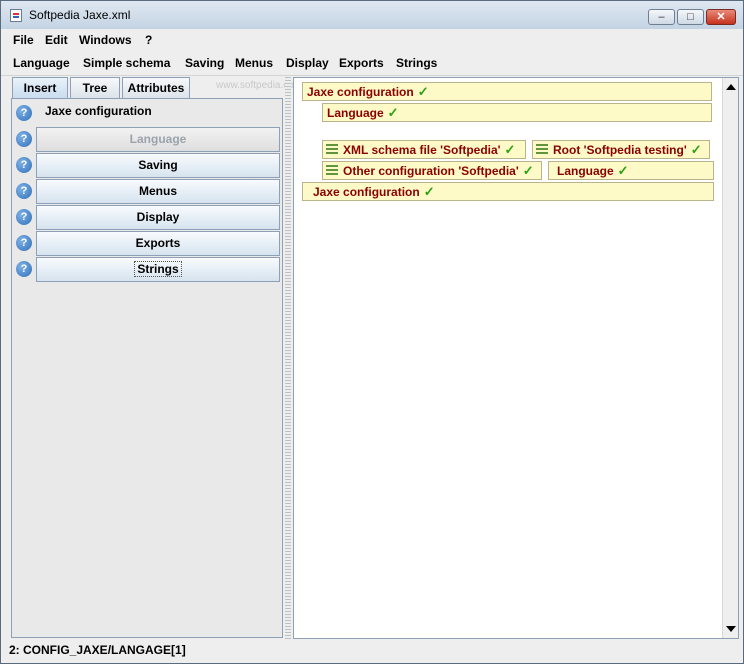  Describe the element at coordinates (95, 87) in the screenshot. I see `tab-tree: Tree` at that location.